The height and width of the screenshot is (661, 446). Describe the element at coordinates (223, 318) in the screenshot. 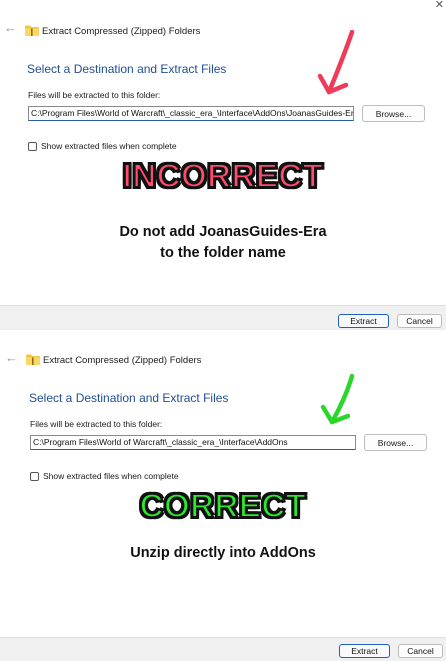

I see `incorrect-dialog-footer: Extract Cancel` at that location.